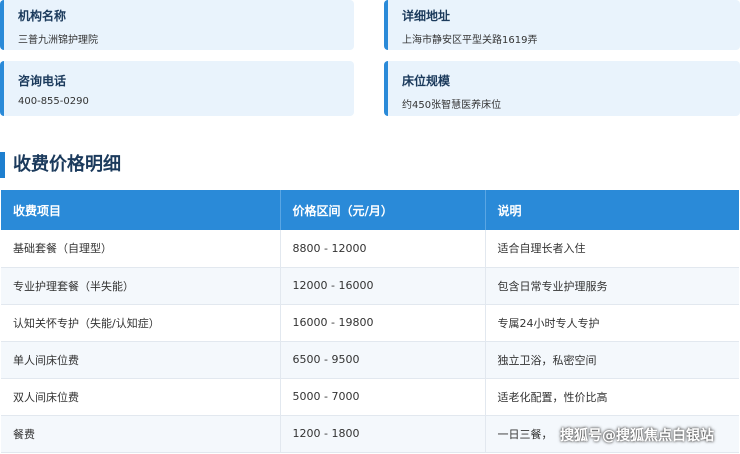 This screenshot has width=740, height=454. I want to click on table-row: 单人间床位费 6500 - 9500 独立卫浴，私密空间, so click(370, 360).